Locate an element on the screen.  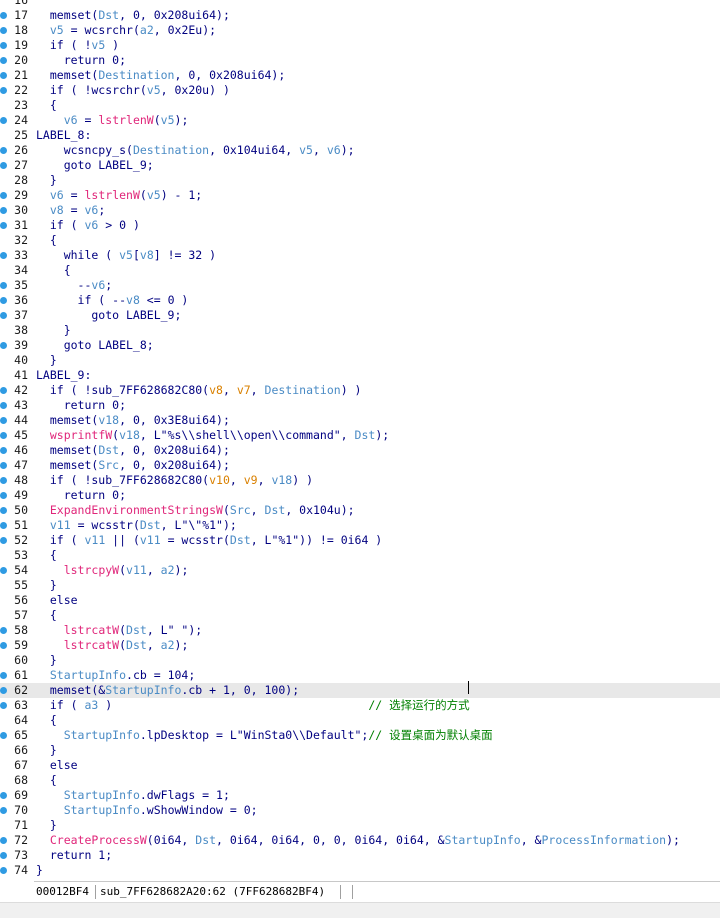
code-text: StartupInfo.cb = 104; is located at coordinates (115, 675).